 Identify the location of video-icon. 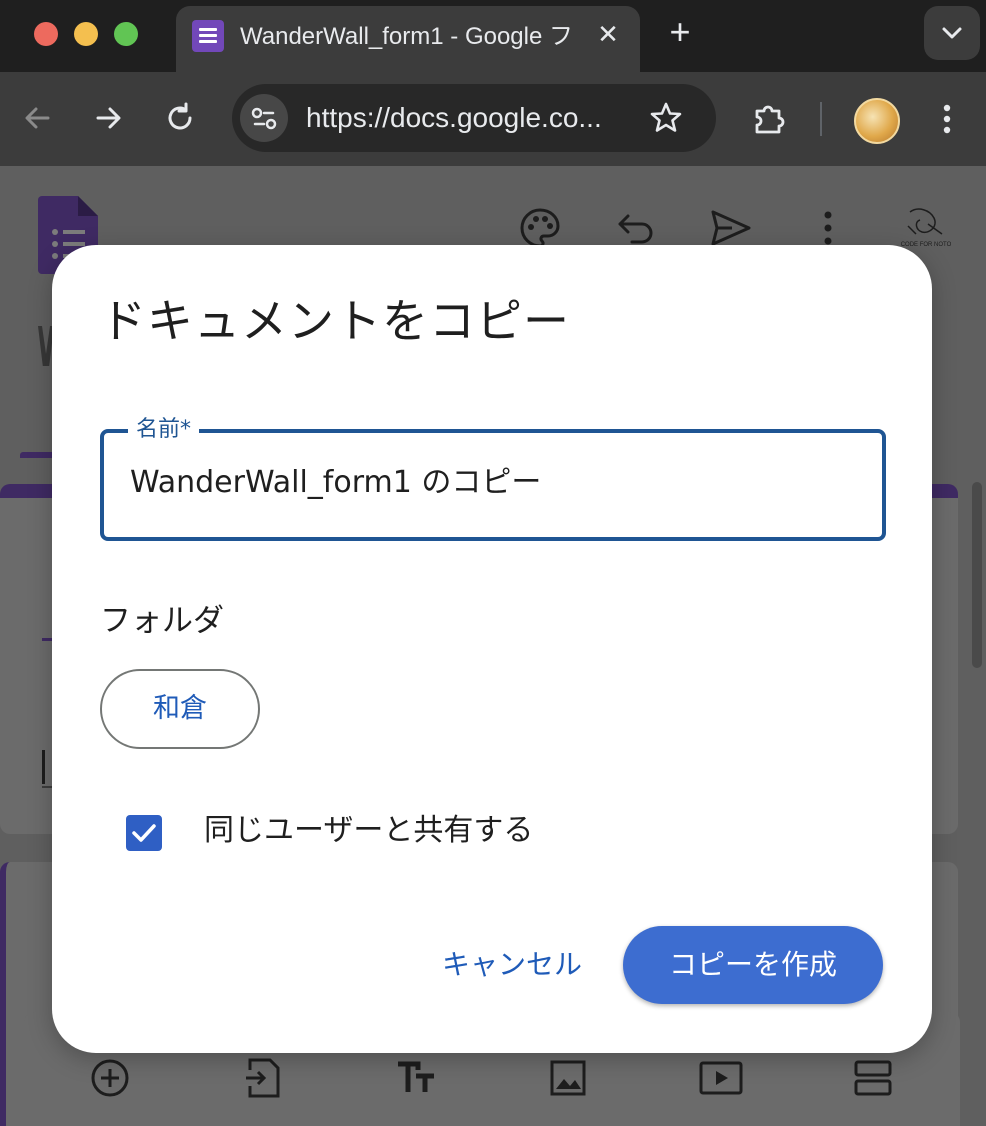
(721, 1078).